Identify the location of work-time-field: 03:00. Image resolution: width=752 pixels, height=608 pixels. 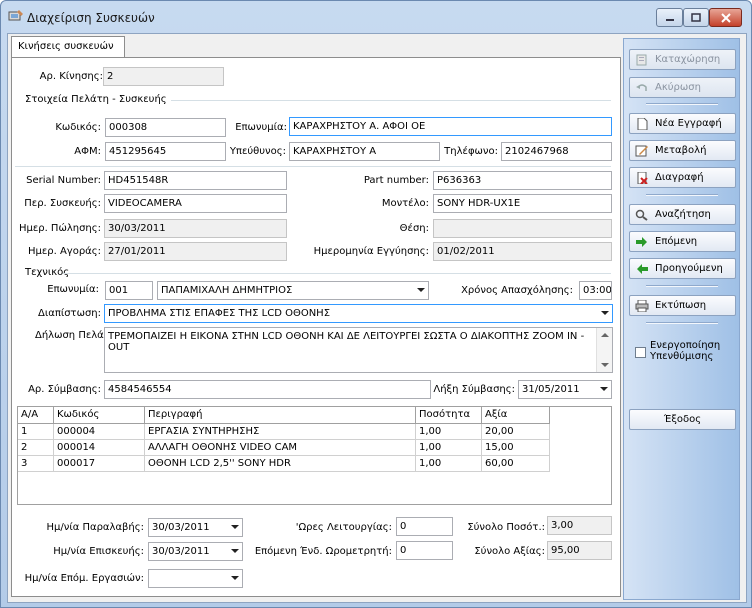
(595, 290).